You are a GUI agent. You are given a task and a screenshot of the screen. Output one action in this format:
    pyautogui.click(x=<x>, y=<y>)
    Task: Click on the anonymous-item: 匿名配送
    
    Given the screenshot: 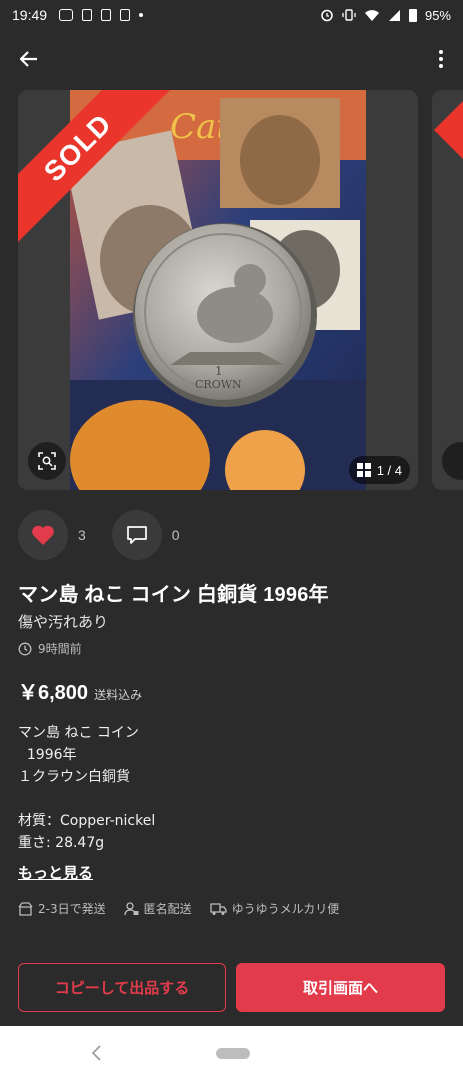 What is the action you would take?
    pyautogui.click(x=157, y=908)
    